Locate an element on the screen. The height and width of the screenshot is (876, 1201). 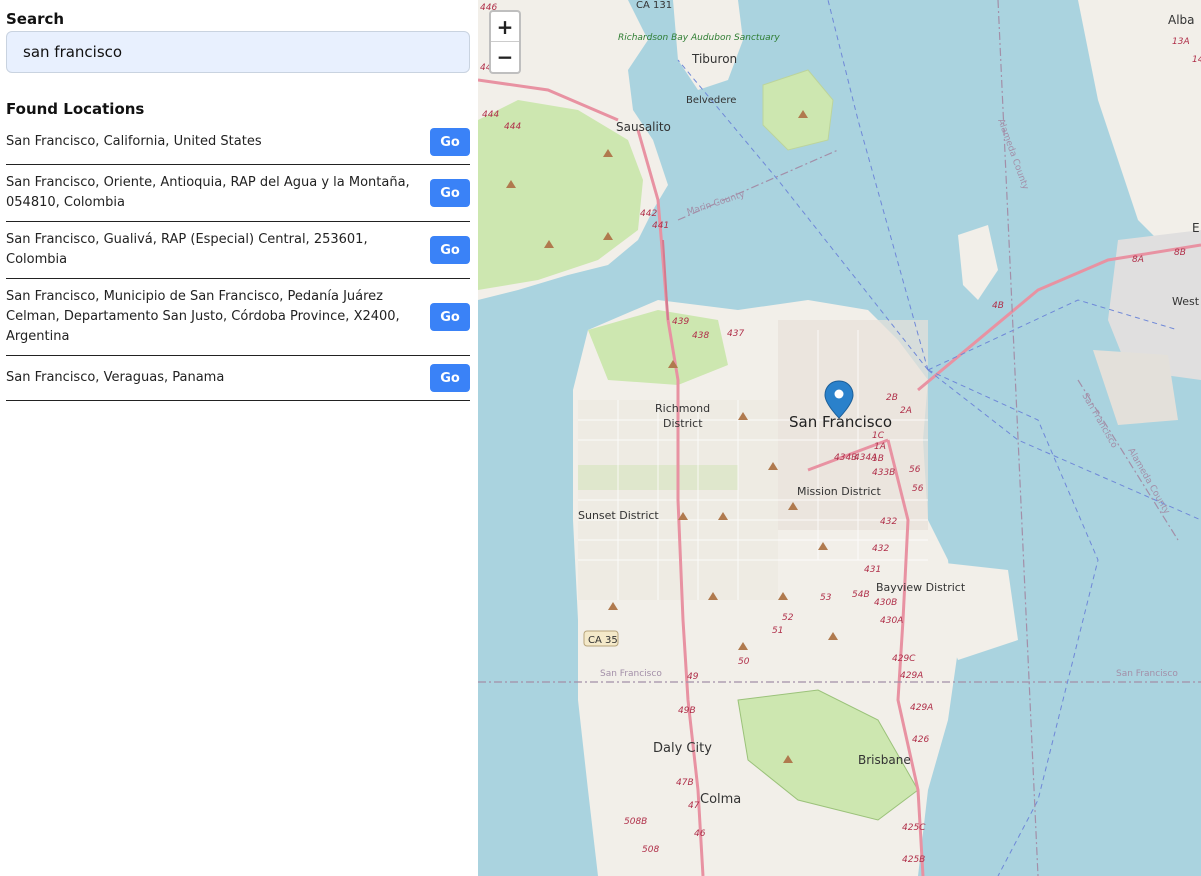
route-number-label: 425C is located at coordinates (914, 828).